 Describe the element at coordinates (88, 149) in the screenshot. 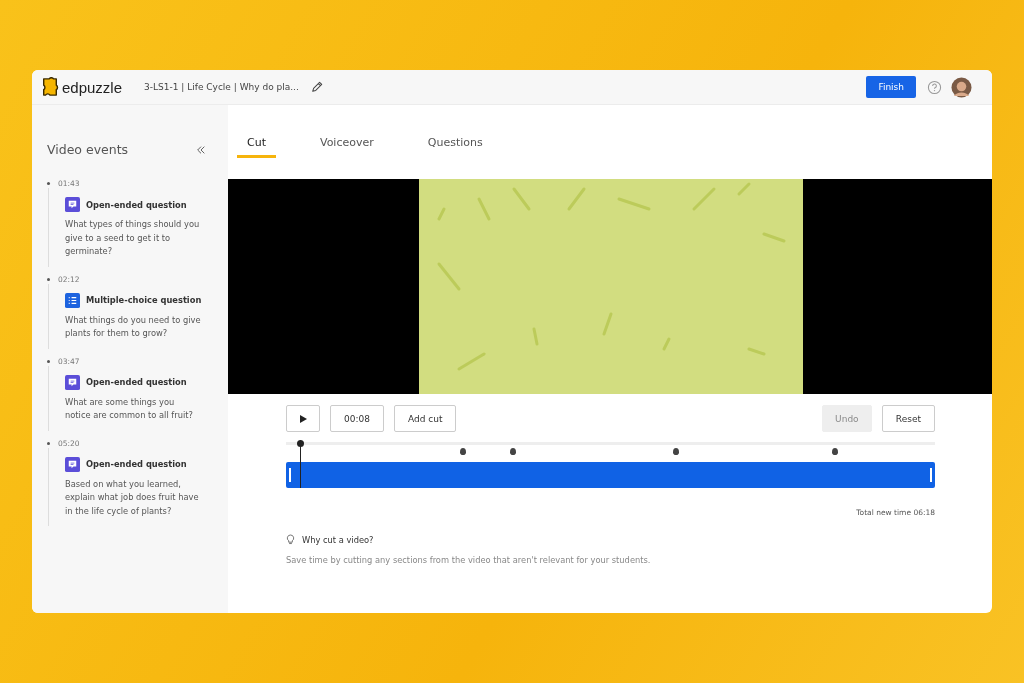

I see `sidebar-title: Video events` at that location.